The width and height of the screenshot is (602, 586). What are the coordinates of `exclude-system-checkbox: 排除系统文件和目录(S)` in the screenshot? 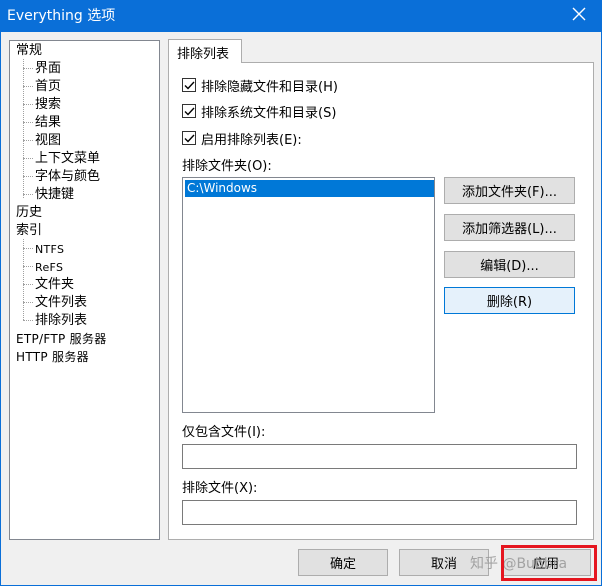 It's located at (259, 111).